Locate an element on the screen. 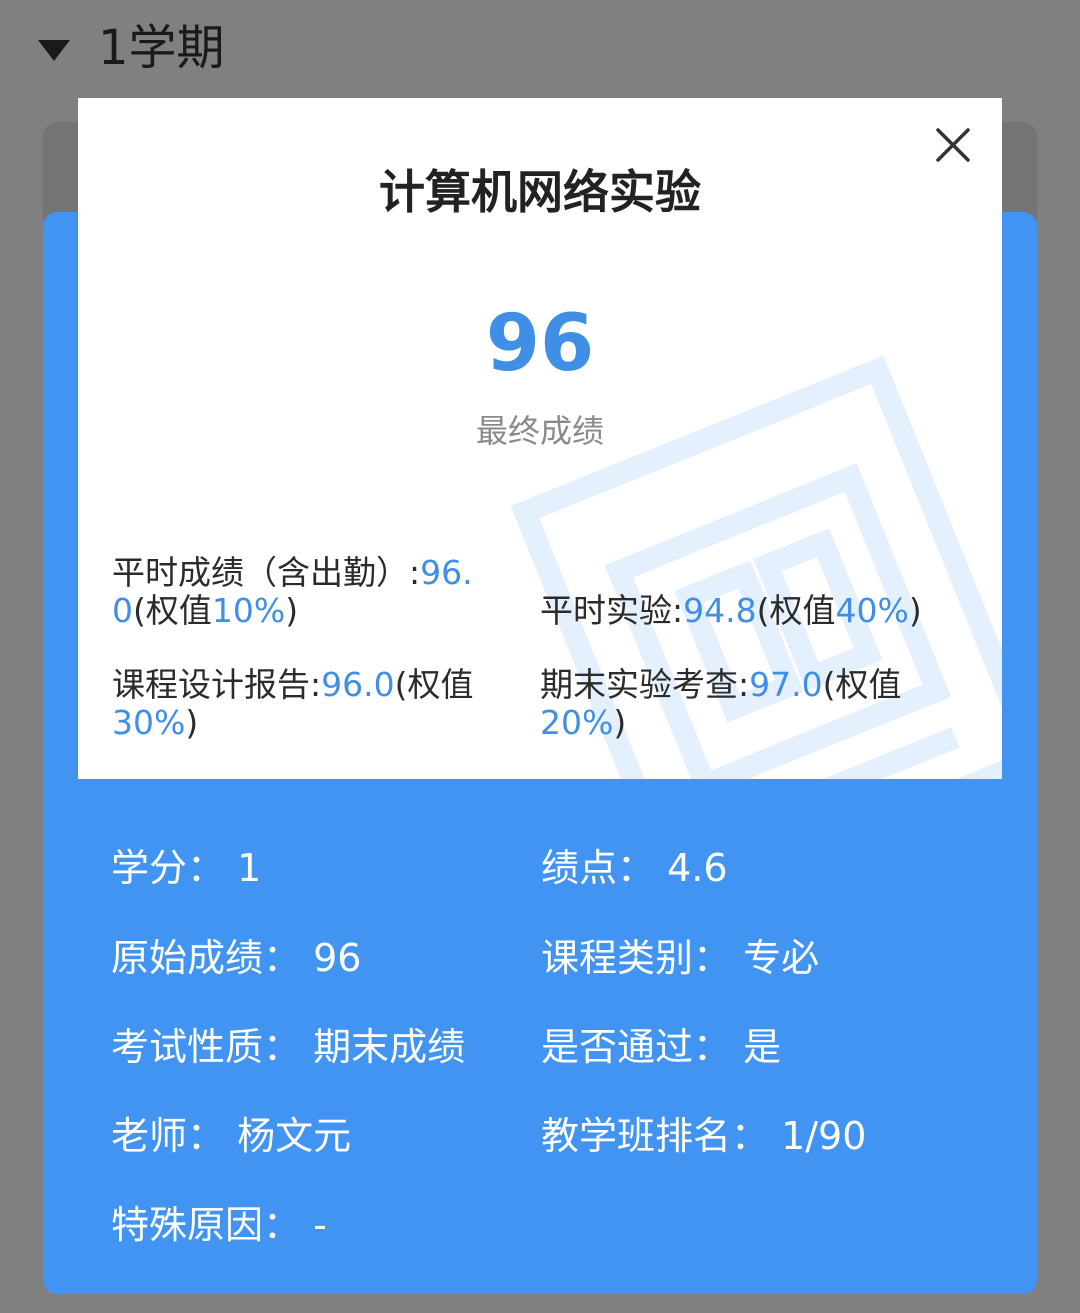 This screenshot has width=1080, height=1313. special-reason-field: 特殊原因： - is located at coordinates (219, 1225).